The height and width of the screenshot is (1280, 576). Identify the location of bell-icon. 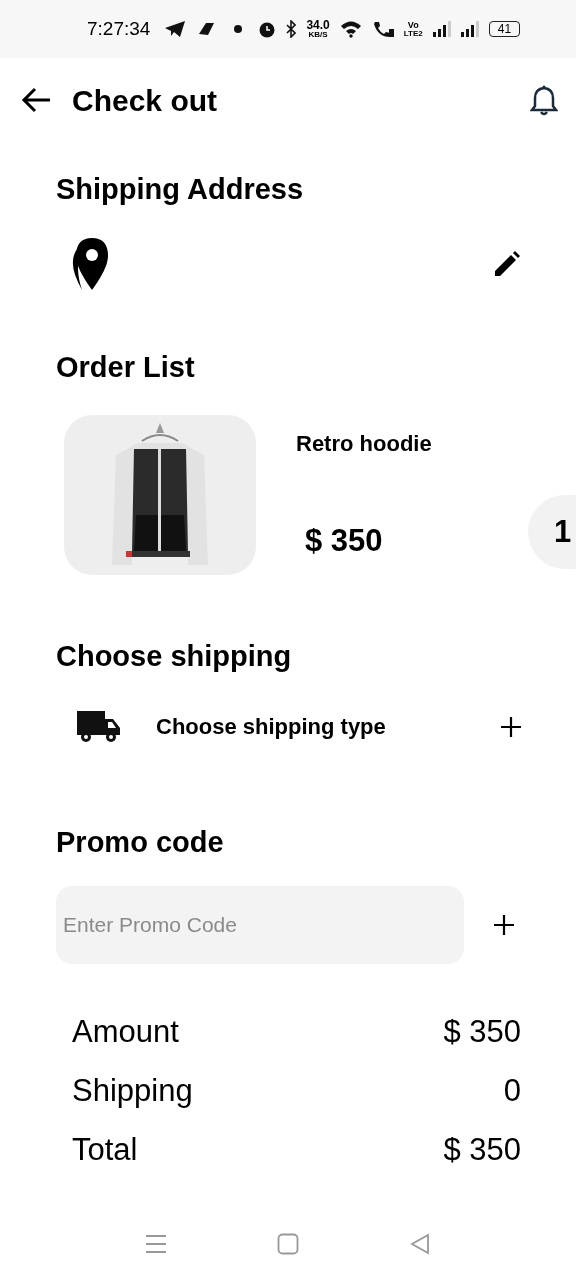
(544, 100).